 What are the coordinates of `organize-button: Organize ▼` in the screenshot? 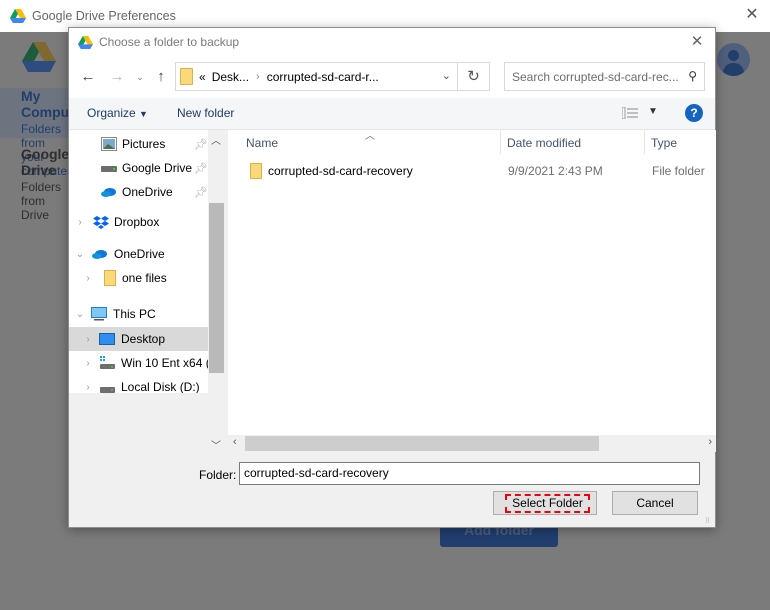 It's located at (117, 113).